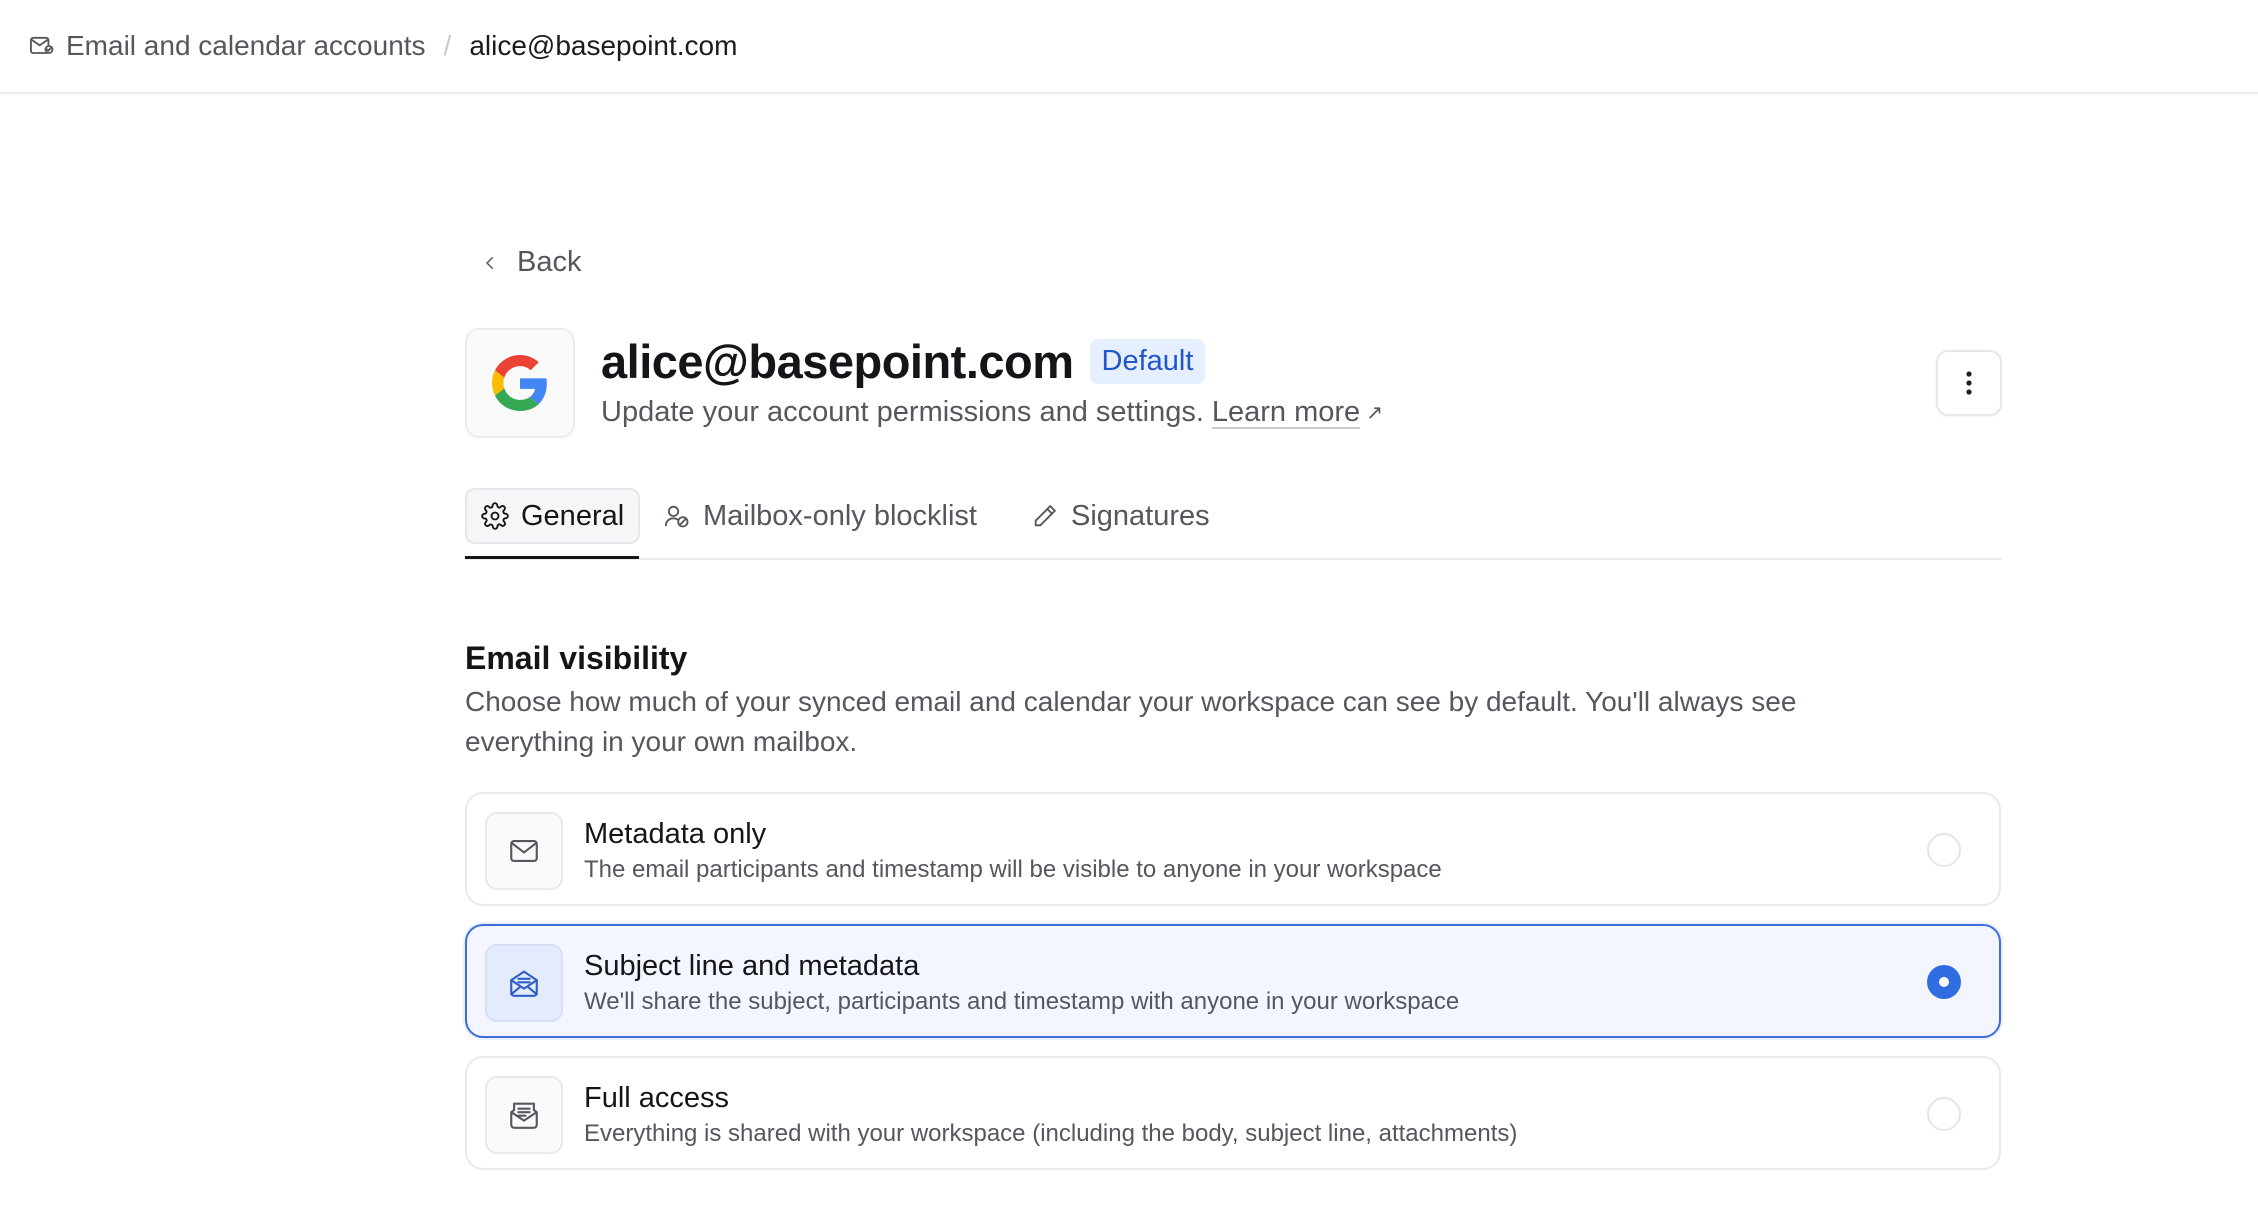 This screenshot has width=2258, height=1228. Describe the element at coordinates (837, 361) in the screenshot. I see `account-email: alice@basepoint.com` at that location.